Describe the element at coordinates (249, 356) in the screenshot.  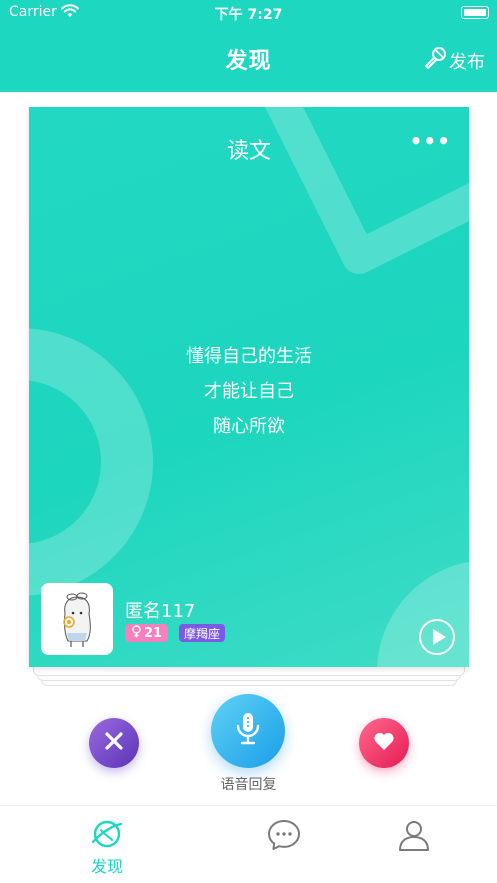
I see `post-line: 懂得自己的生活` at that location.